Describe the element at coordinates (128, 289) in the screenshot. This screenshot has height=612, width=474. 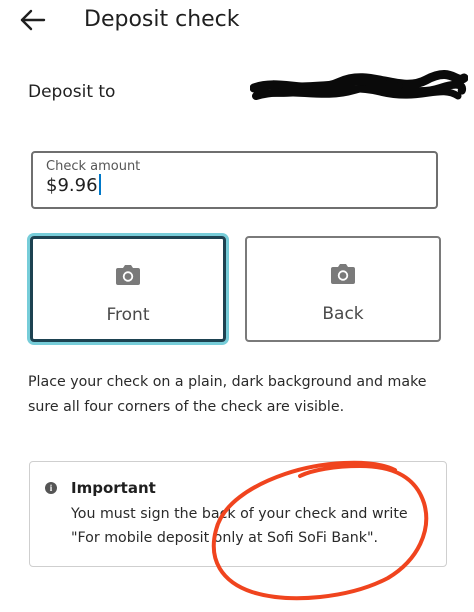
I see `front-photo-button: Front` at that location.